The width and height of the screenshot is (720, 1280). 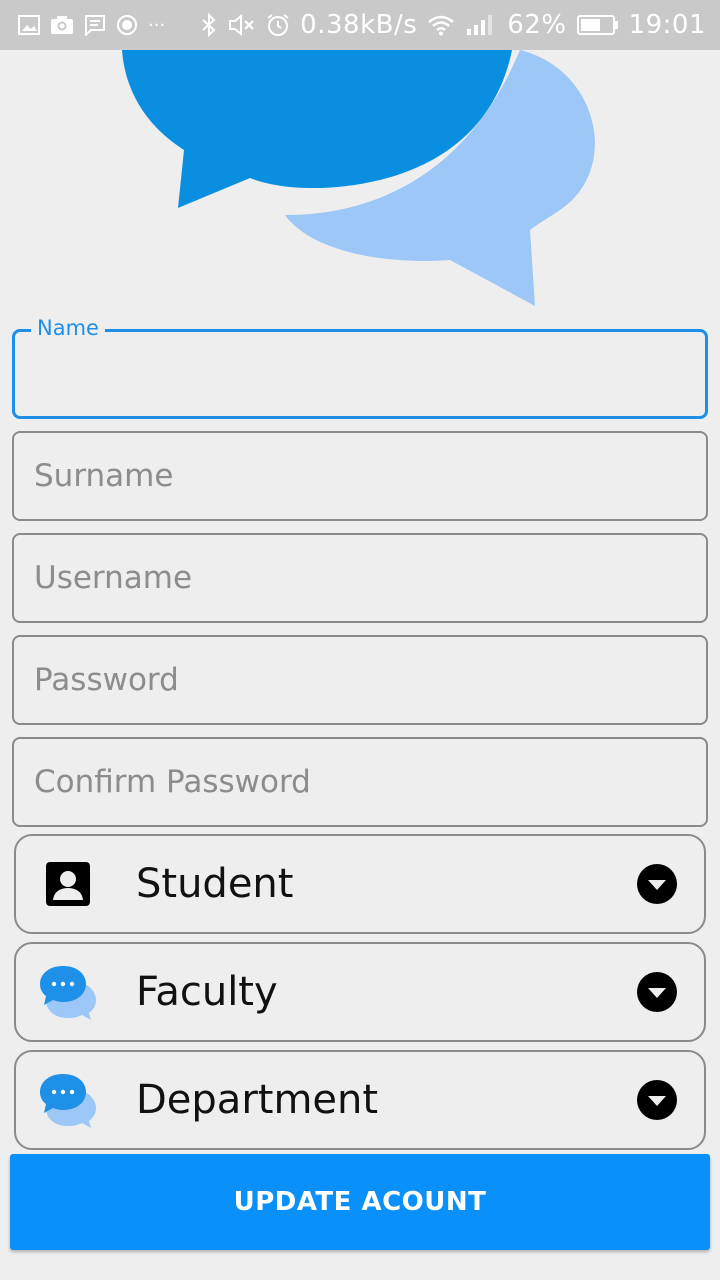 What do you see at coordinates (68, 884) in the screenshot?
I see `account-box-icon` at bounding box center [68, 884].